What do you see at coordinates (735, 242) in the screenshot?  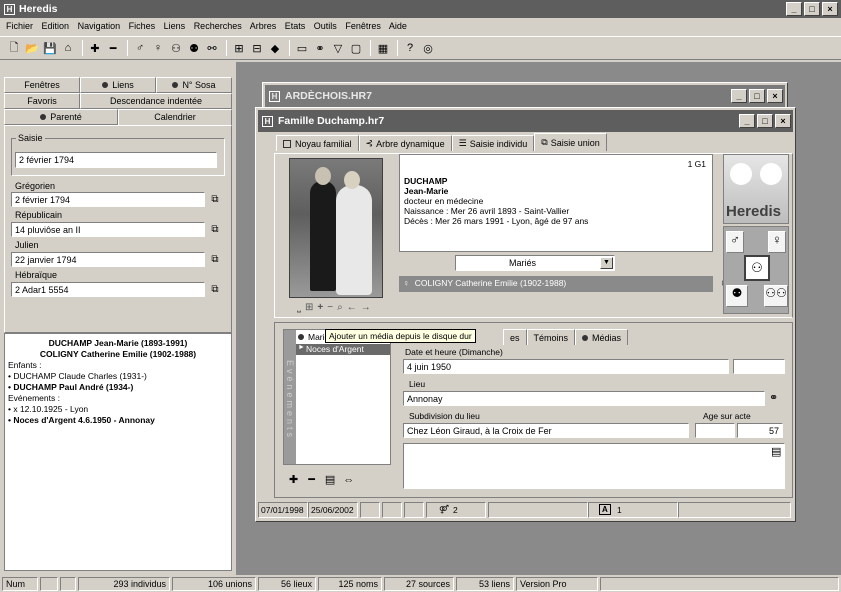 I see `father-button: ♂` at bounding box center [735, 242].